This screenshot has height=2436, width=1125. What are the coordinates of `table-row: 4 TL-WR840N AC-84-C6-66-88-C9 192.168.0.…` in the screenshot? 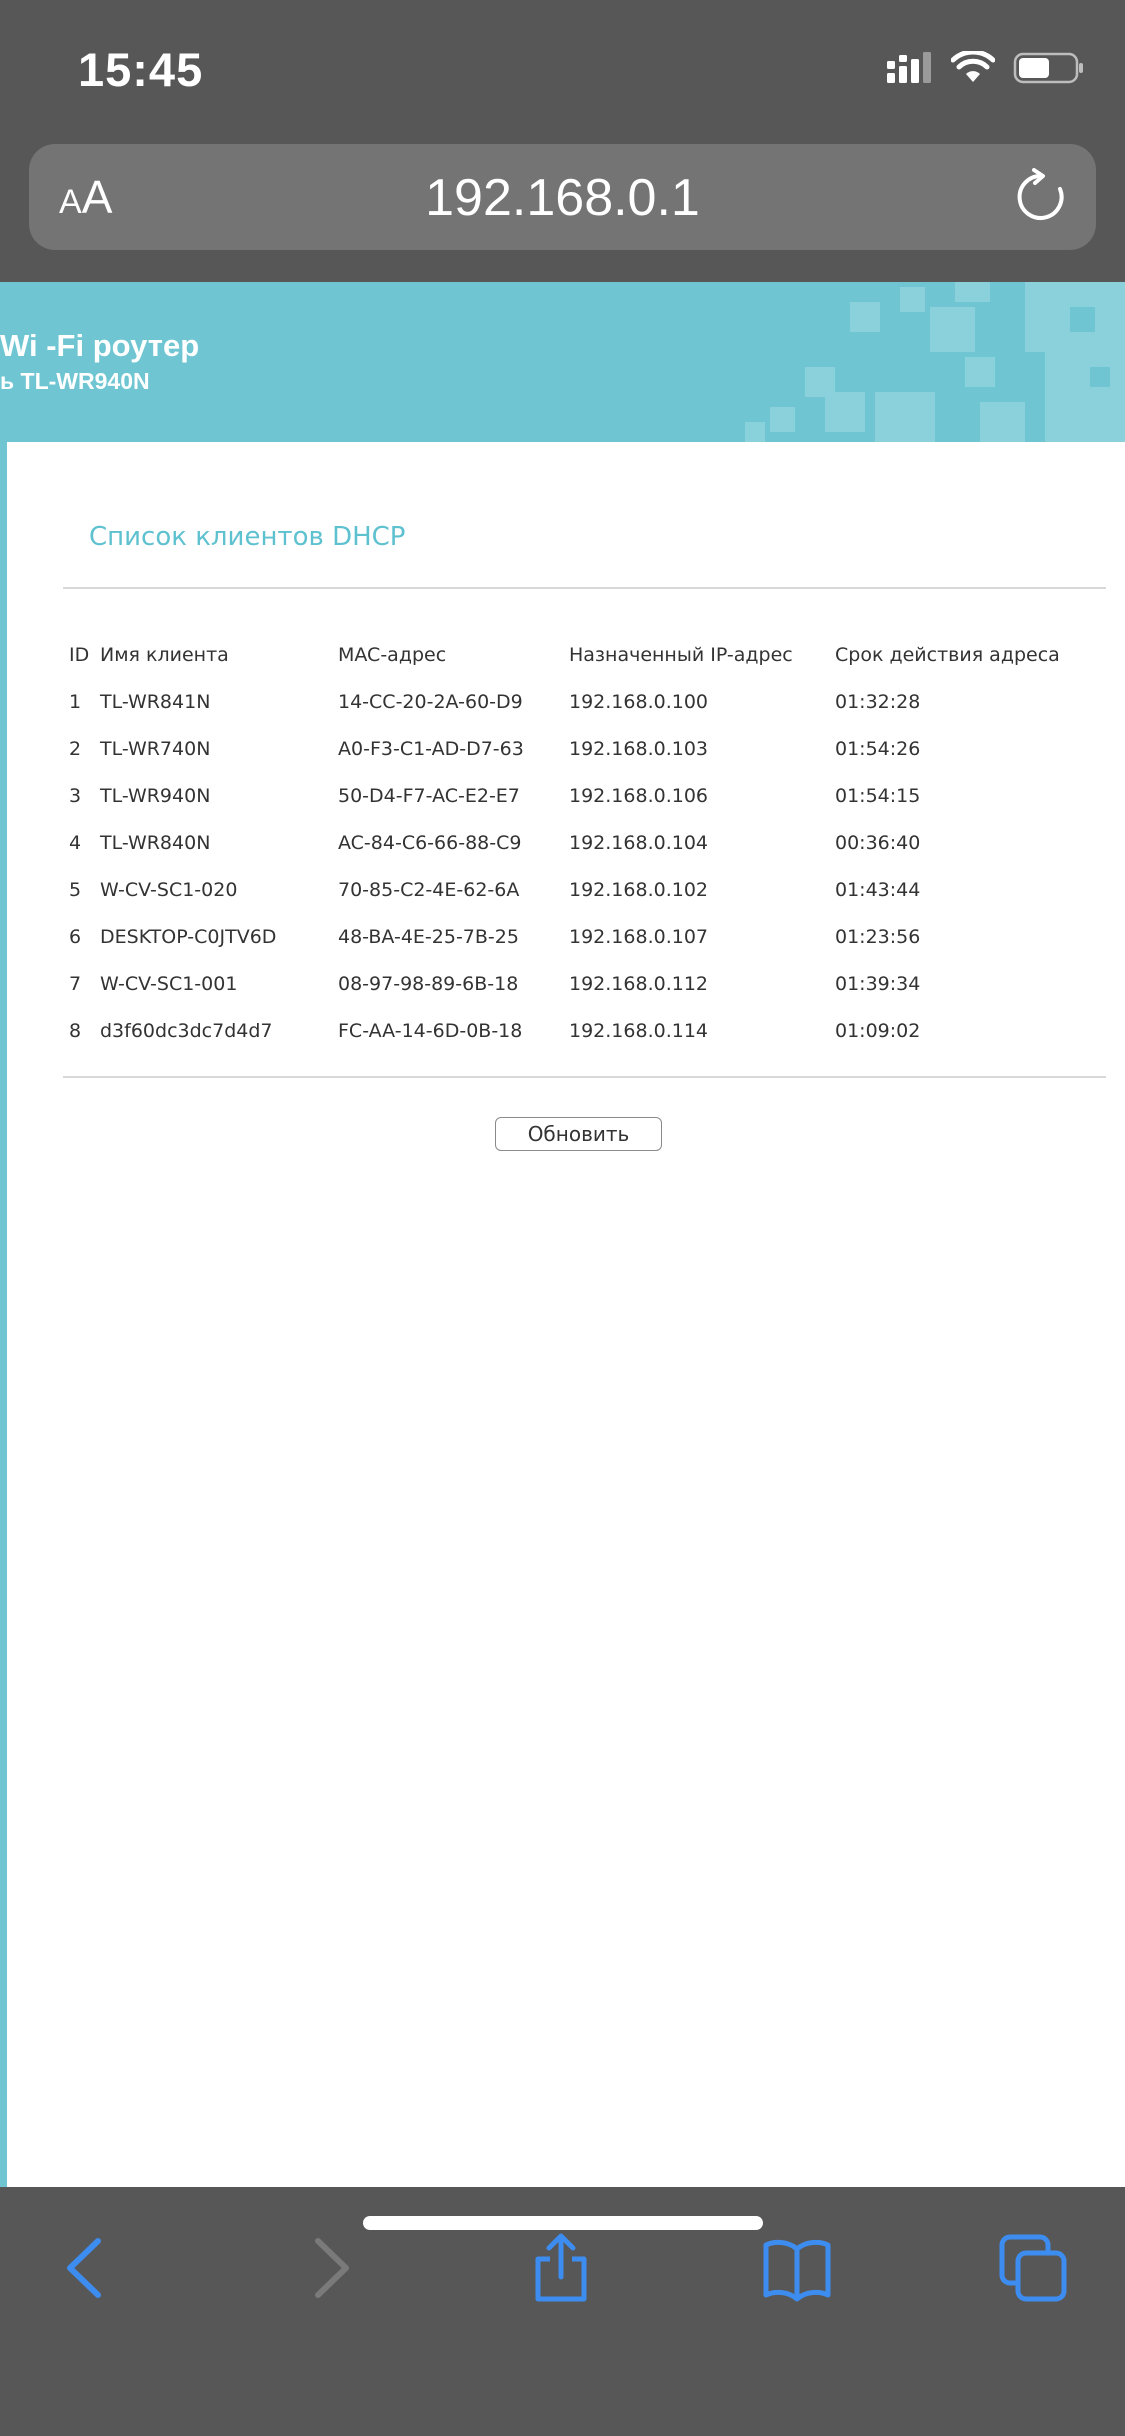 It's located at (572, 842).